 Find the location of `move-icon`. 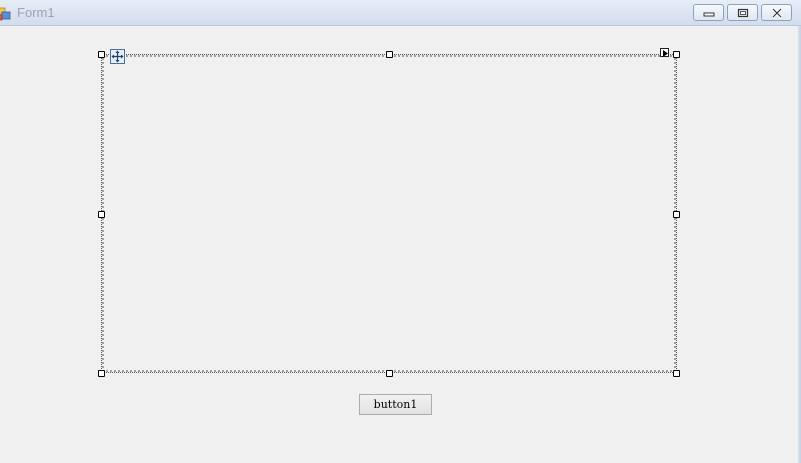

move-icon is located at coordinates (117, 56).